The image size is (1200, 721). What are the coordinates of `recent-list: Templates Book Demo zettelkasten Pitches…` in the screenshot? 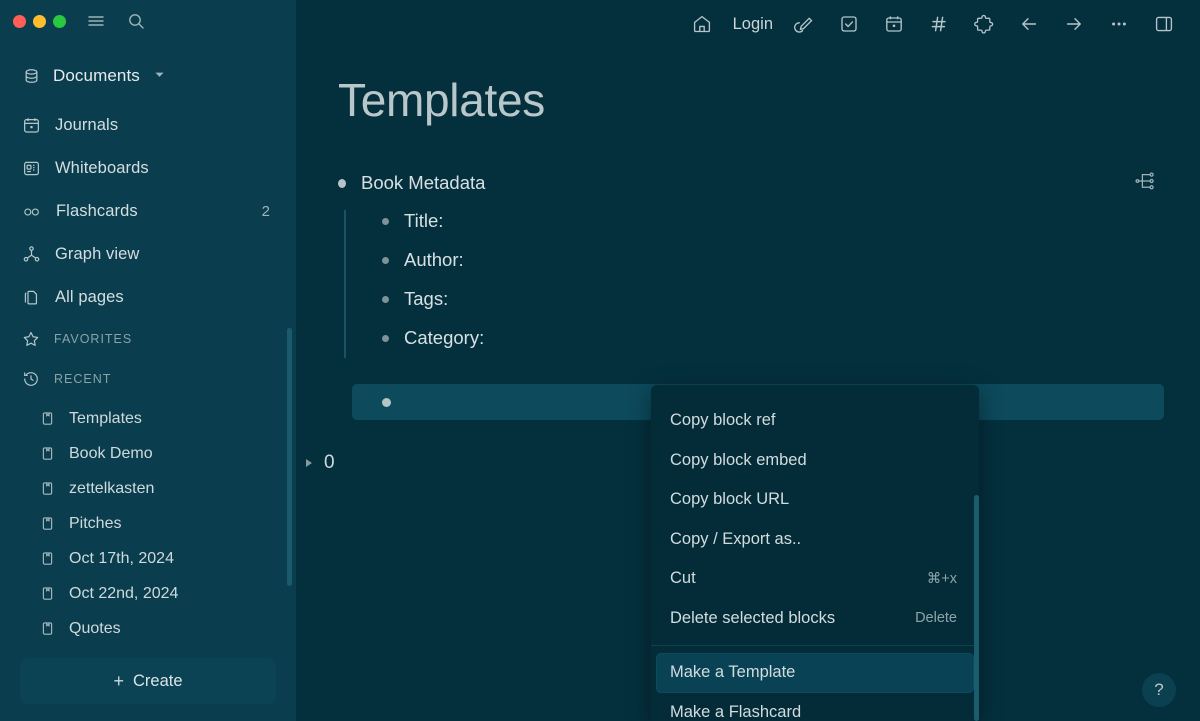 It's located at (148, 523).